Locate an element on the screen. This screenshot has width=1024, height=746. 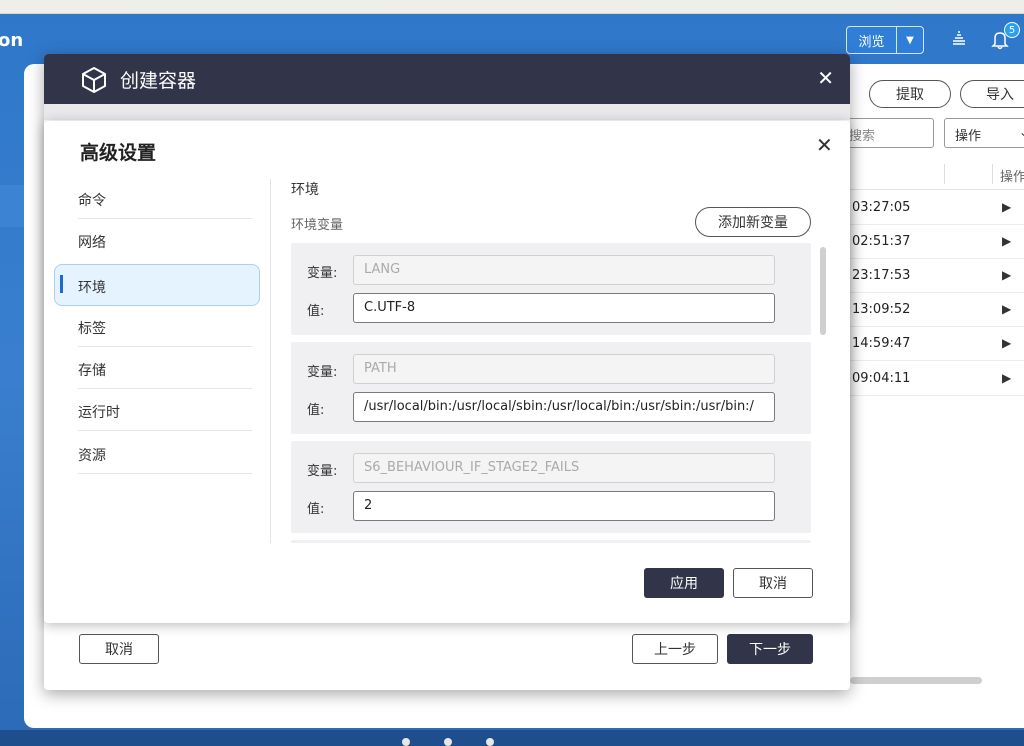
extract-button: 提取 is located at coordinates (910, 94).